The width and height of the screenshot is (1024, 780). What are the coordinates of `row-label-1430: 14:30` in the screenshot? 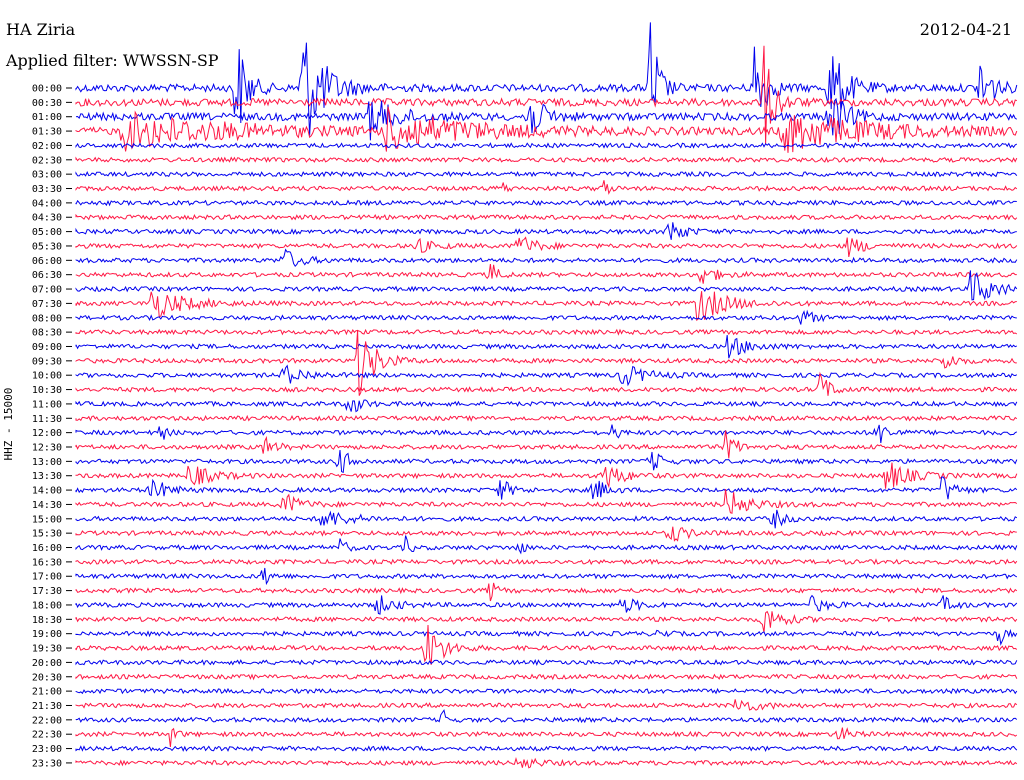 It's located at (47, 505).